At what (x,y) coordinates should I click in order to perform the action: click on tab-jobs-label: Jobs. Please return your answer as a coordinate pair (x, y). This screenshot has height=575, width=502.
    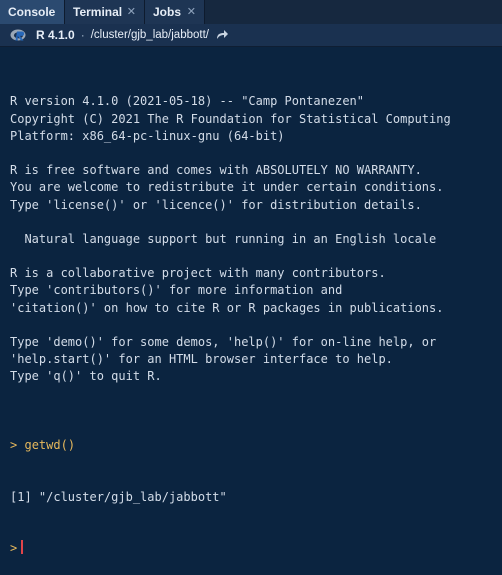
    Looking at the image, I should click on (167, 12).